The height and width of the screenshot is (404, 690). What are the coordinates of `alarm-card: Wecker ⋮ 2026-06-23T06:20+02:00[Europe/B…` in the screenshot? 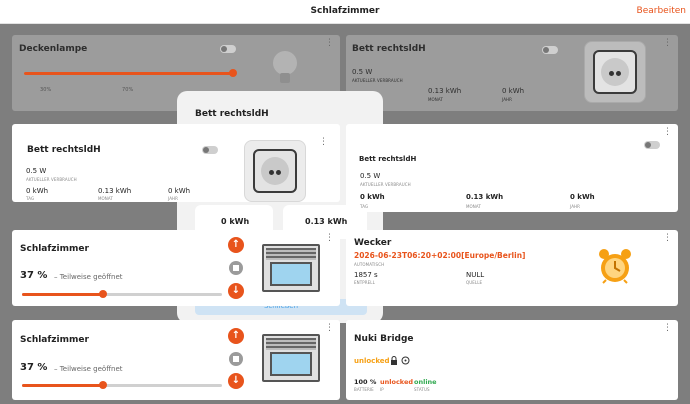 It's located at (512, 268).